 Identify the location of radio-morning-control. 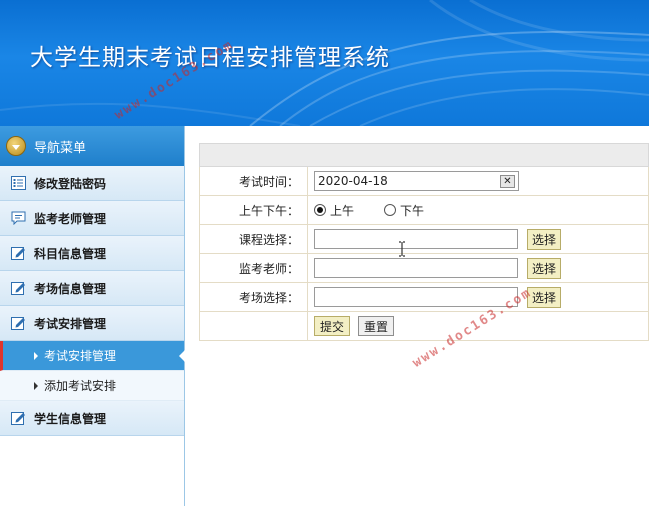
(320, 210).